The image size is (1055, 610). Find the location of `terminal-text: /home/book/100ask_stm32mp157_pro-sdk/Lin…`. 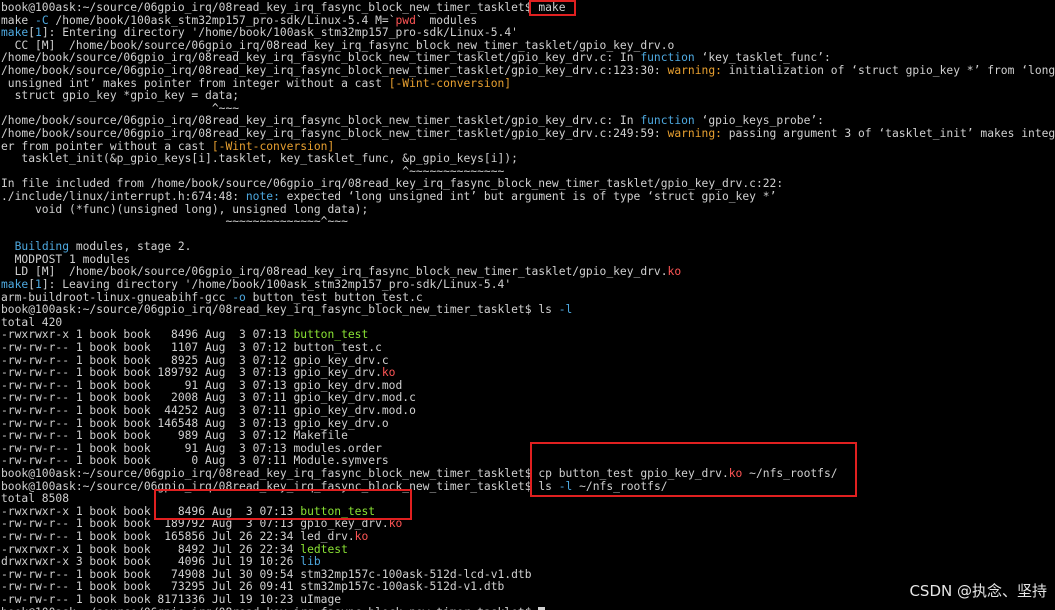

terminal-text: /home/book/100ask_stm32mp157_pro-sdk/Lin… is located at coordinates (222, 20).